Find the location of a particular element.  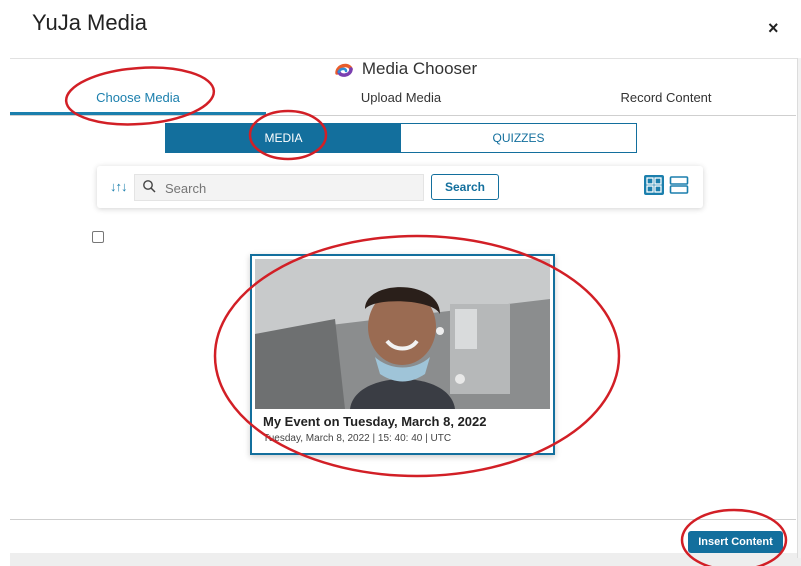

quizzes-toggle-button: QUIZZES is located at coordinates (518, 138).